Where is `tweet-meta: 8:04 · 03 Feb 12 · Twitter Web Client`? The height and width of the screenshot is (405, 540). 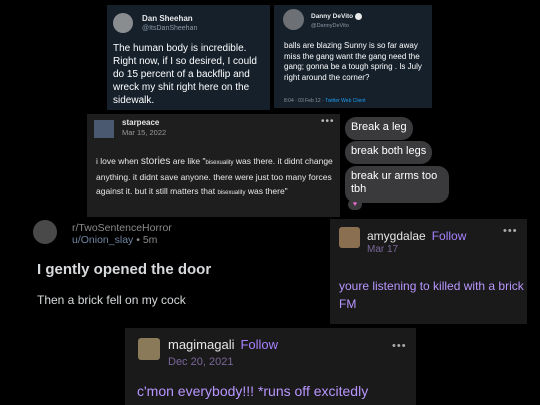 tweet-meta: 8:04 · 03 Feb 12 · Twitter Web Client is located at coordinates (325, 101).